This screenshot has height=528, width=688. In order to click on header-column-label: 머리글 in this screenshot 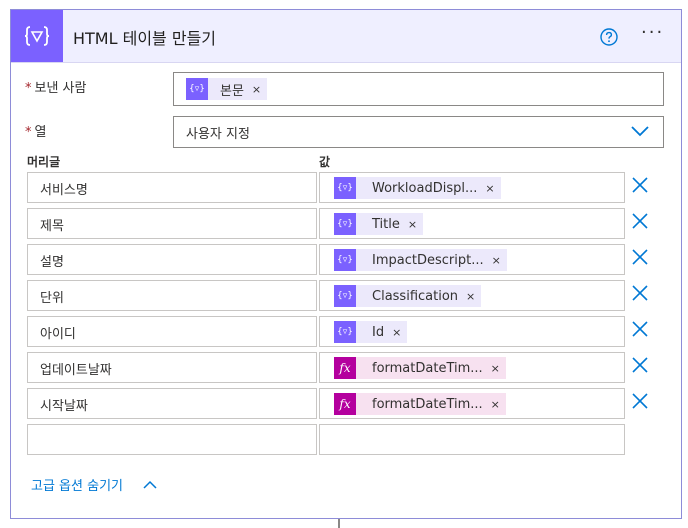, I will do `click(44, 162)`.